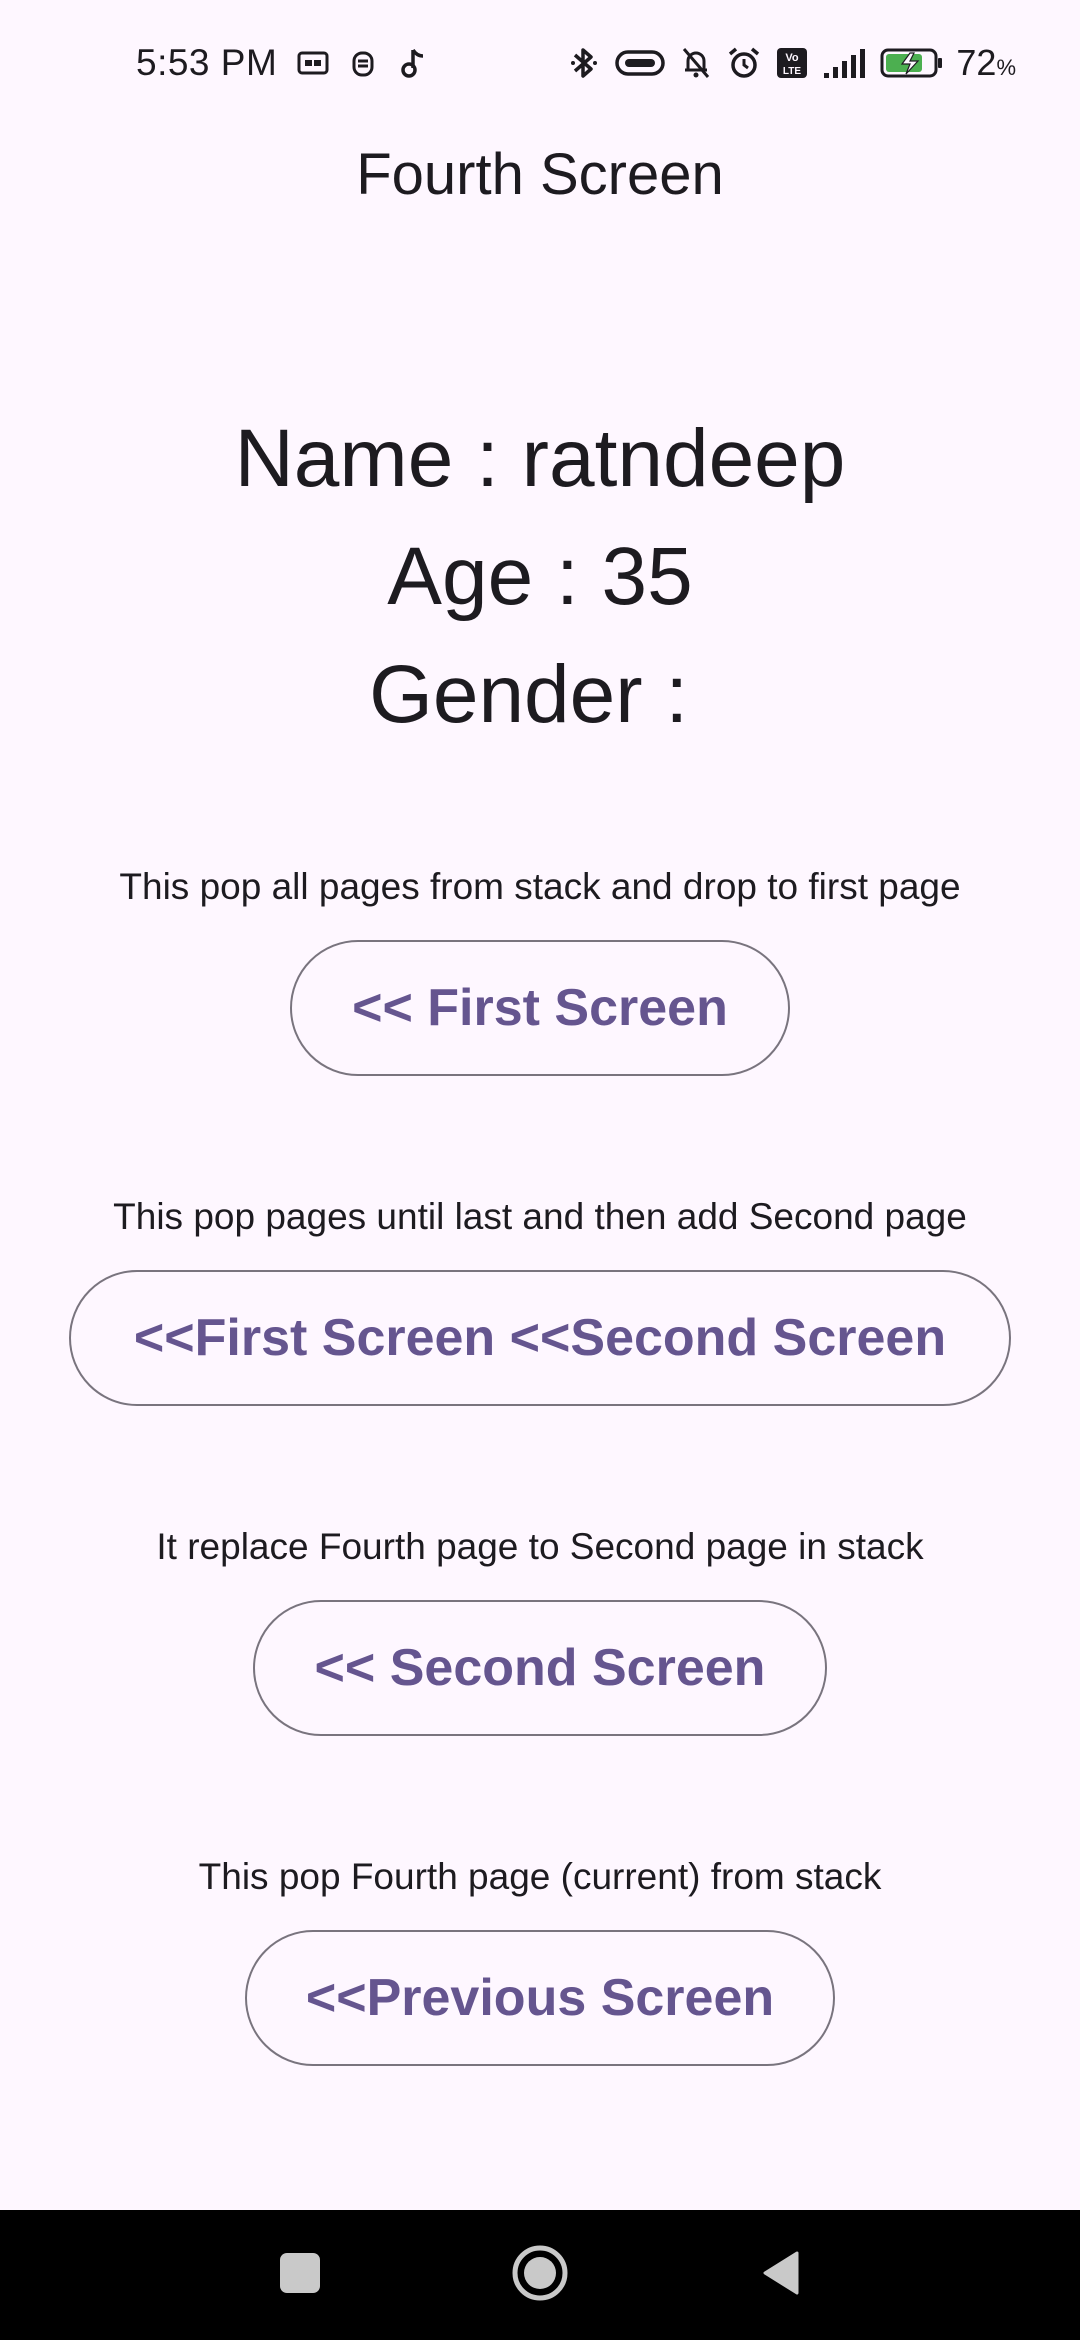 This screenshot has height=2340, width=1080. I want to click on home-circle-icon, so click(540, 2275).